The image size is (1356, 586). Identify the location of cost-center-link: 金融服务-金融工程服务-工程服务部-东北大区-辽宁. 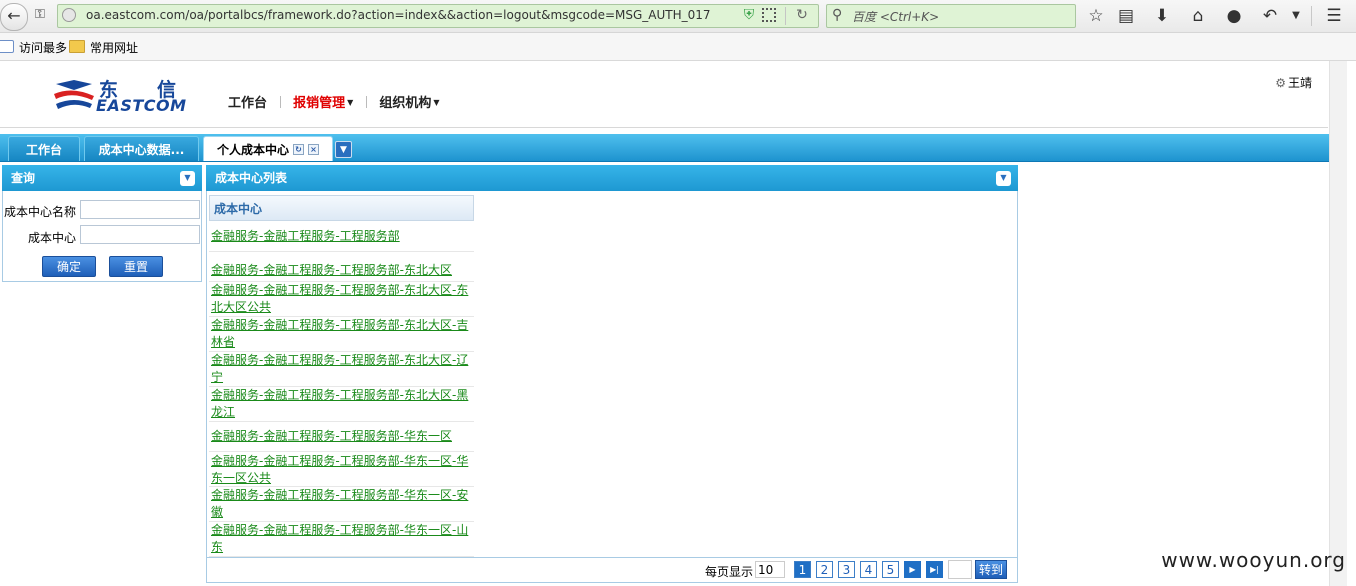
(341, 369).